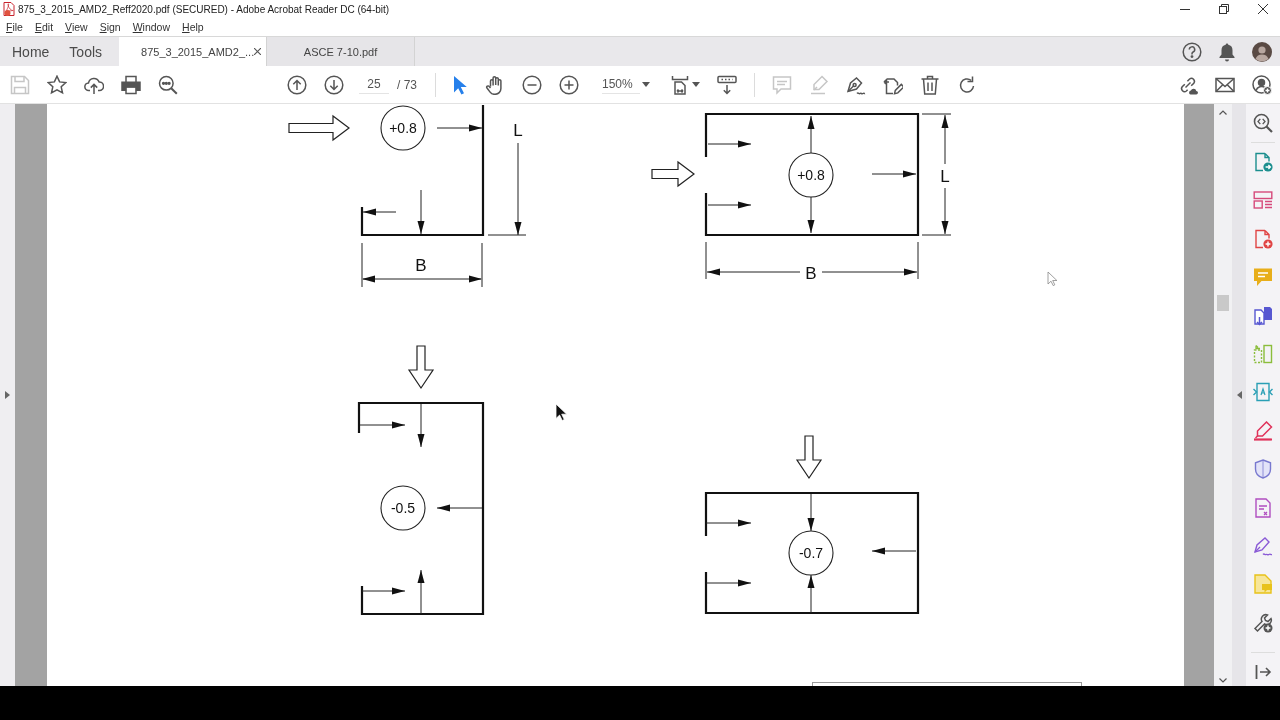  What do you see at coordinates (340, 51) in the screenshot?
I see `tab-label: ASCE 7-10.pdf` at bounding box center [340, 51].